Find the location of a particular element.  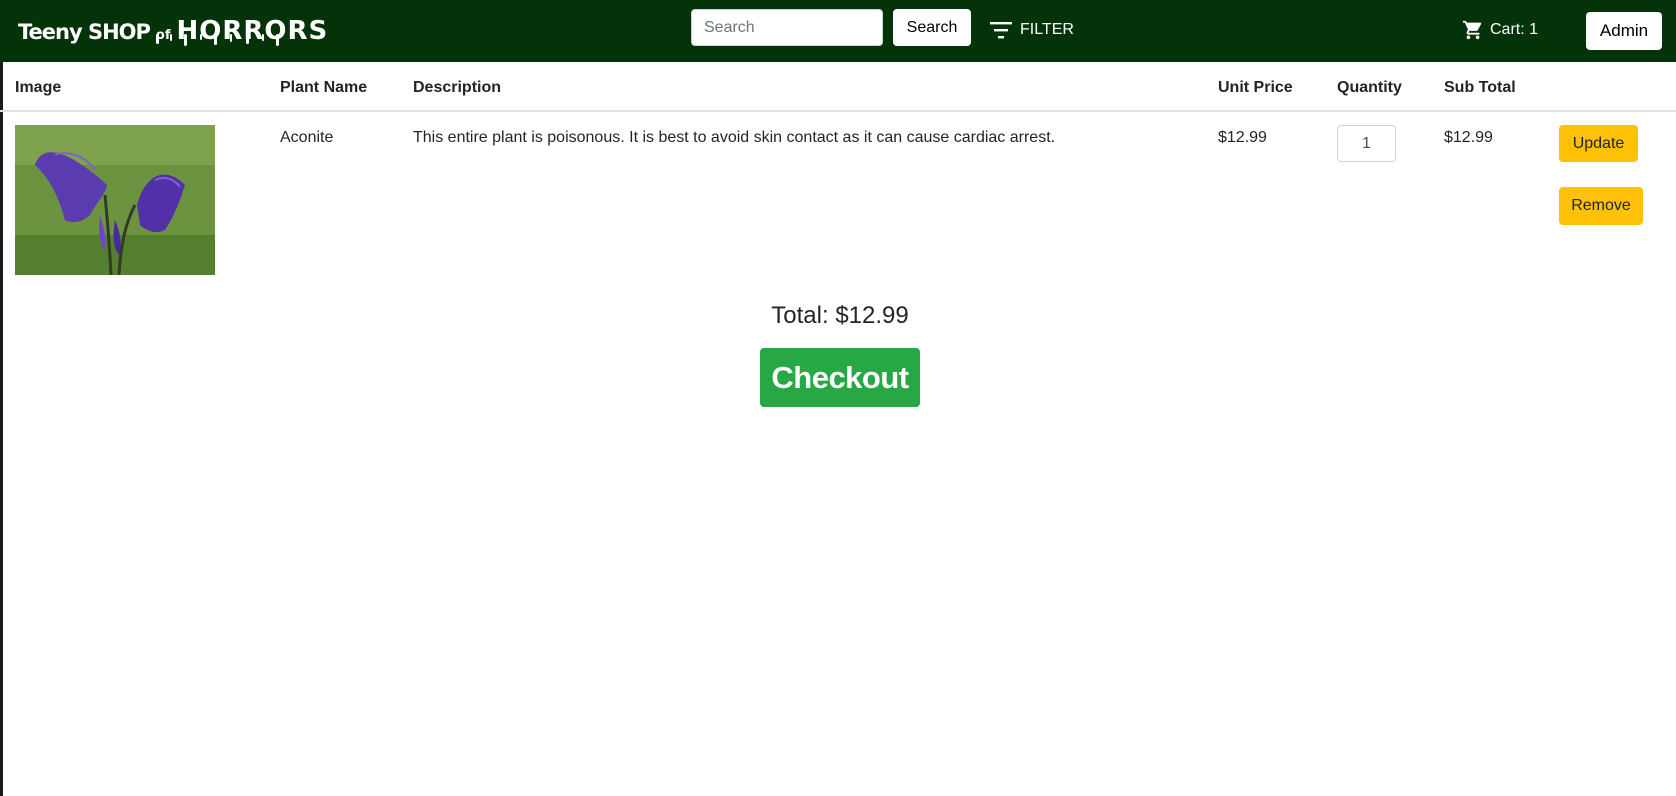

quantity-input is located at coordinates (1366, 143).